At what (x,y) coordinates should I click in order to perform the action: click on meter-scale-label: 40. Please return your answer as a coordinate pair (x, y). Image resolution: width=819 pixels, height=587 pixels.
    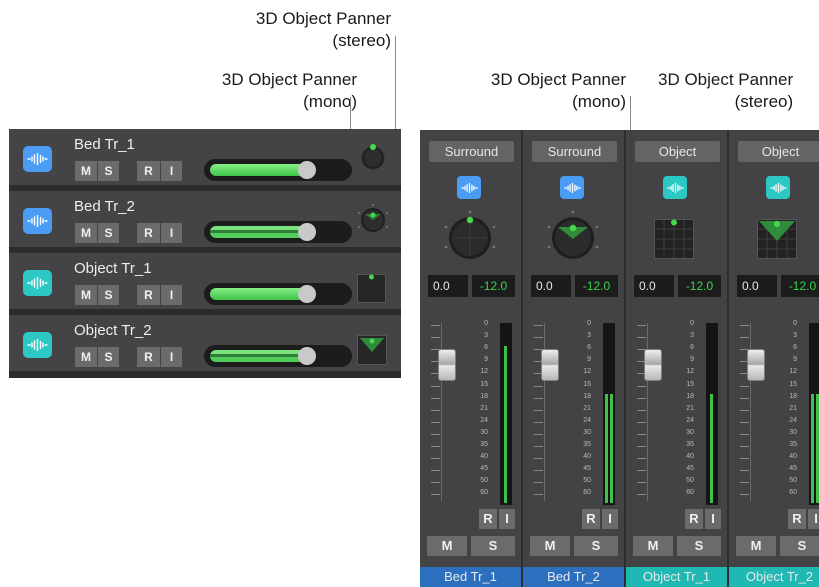
    Looking at the image, I should click on (587, 457).